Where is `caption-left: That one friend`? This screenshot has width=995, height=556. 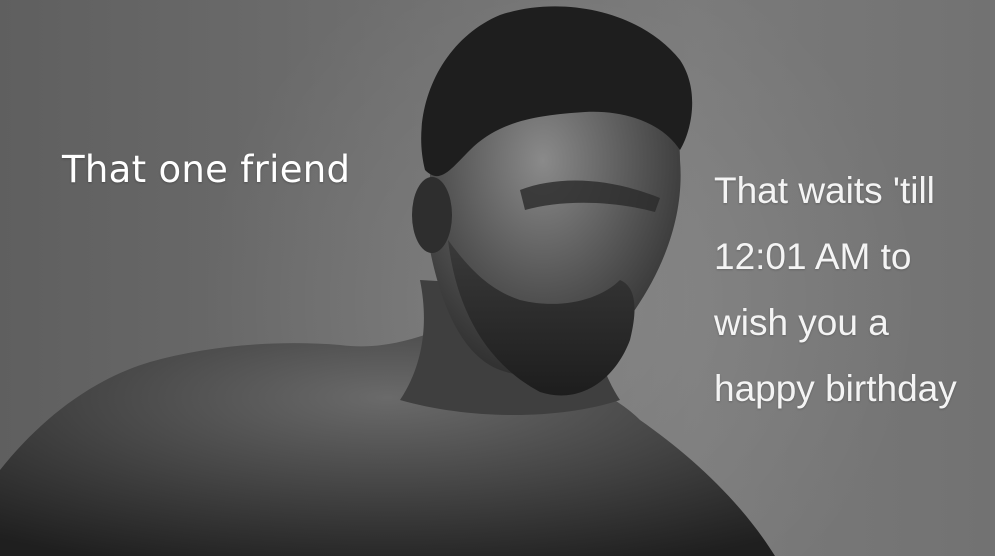 caption-left: That one friend is located at coordinates (206, 169).